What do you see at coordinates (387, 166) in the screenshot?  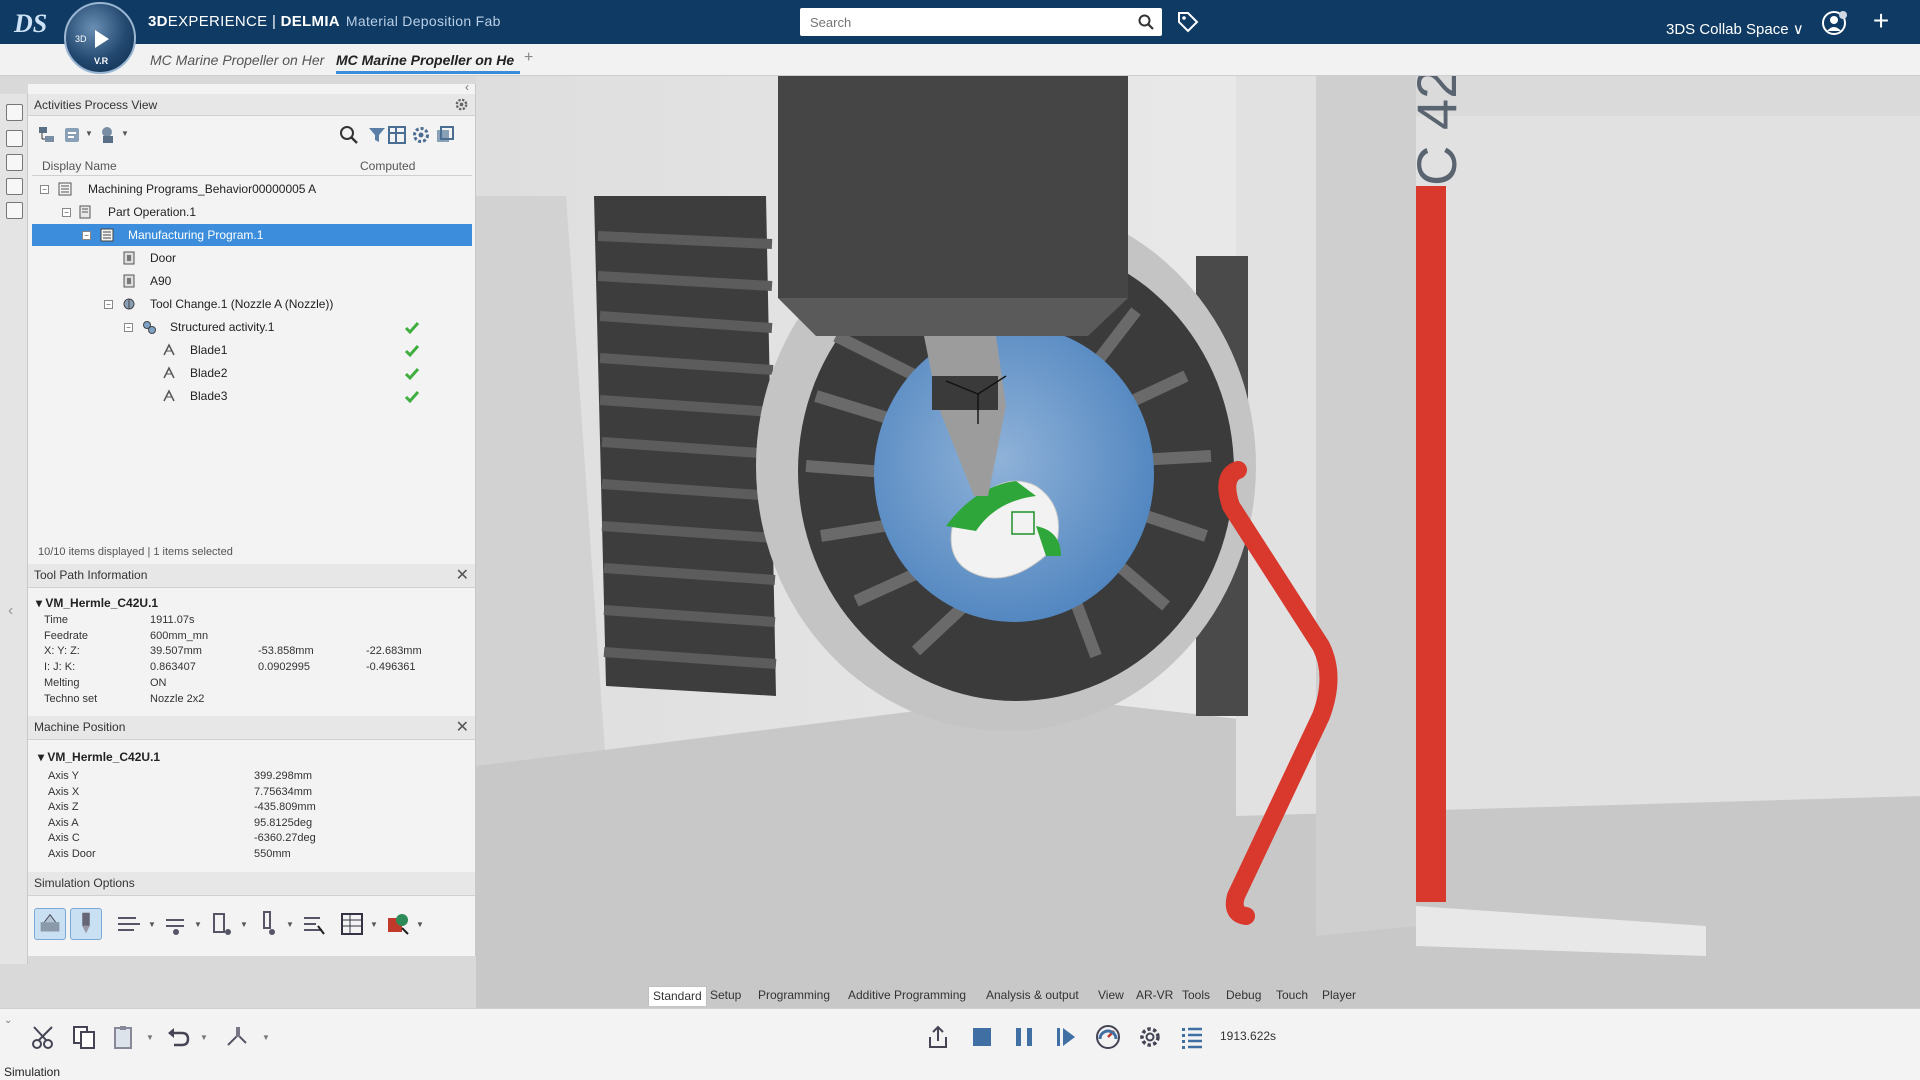 I see `column-computed: Computed` at bounding box center [387, 166].